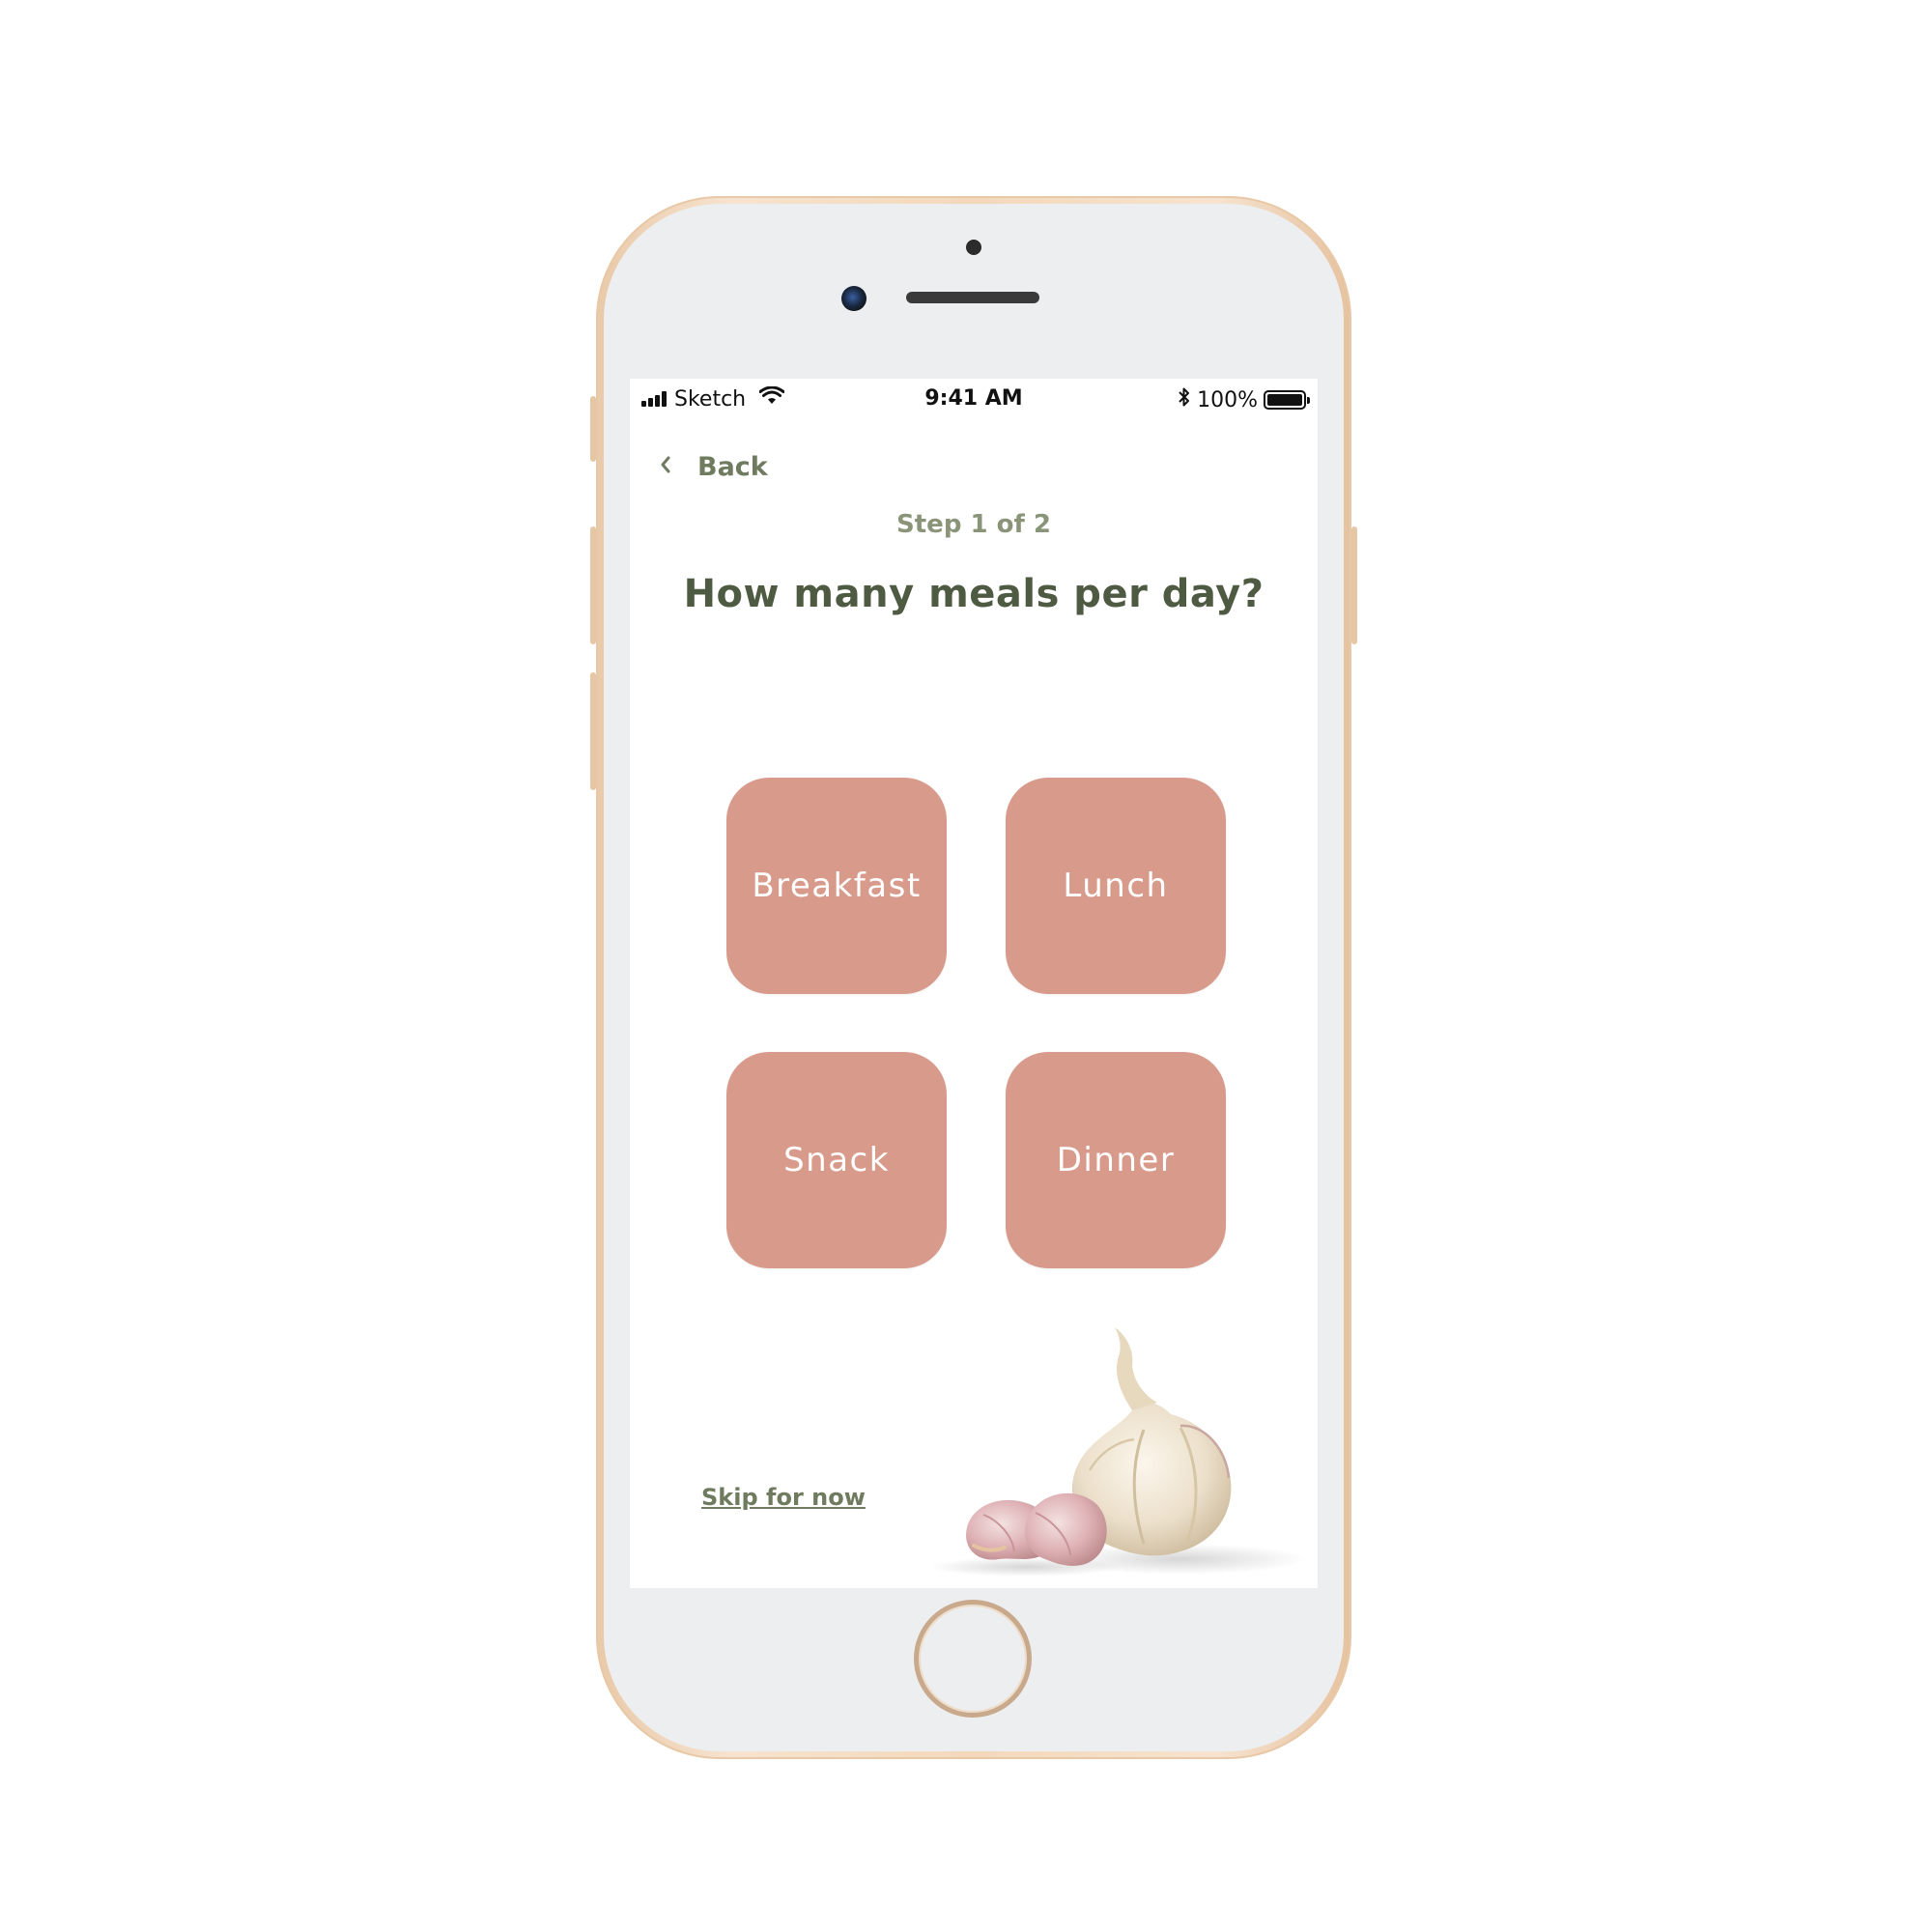  I want to click on status-right: 100%, so click(1244, 399).